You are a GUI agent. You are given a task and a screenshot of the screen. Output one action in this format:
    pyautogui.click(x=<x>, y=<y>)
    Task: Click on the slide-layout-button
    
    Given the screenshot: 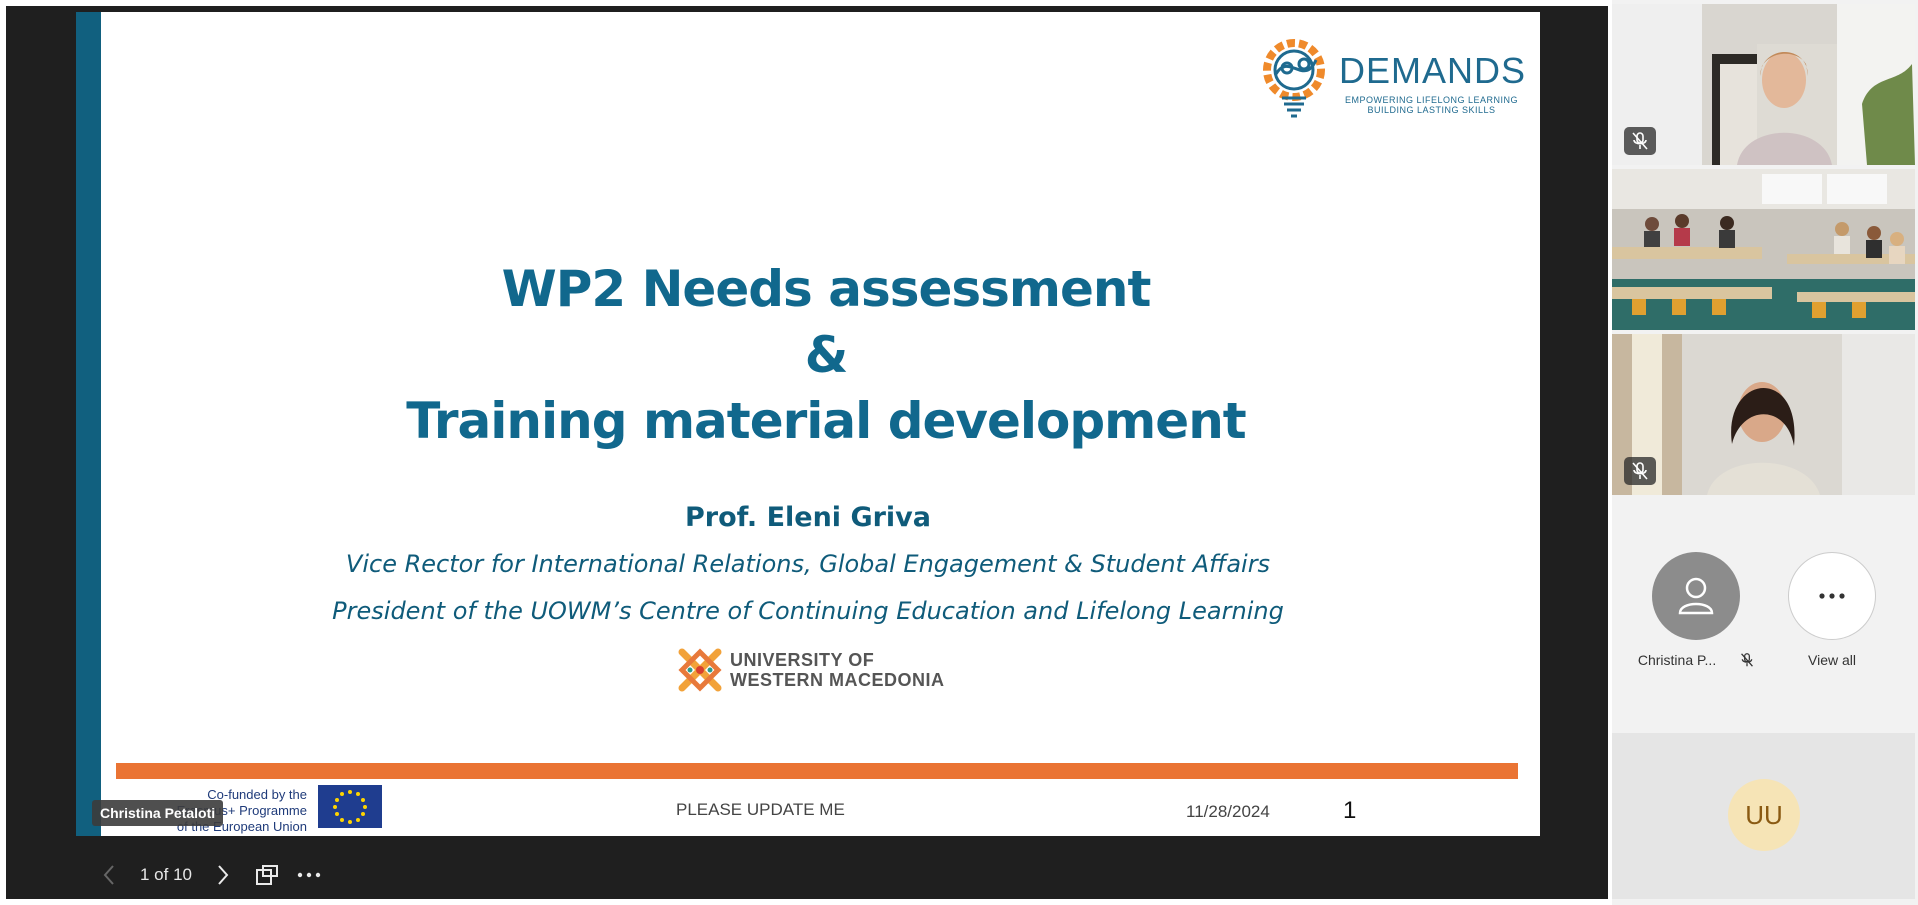 What is the action you would take?
    pyautogui.click(x=267, y=875)
    